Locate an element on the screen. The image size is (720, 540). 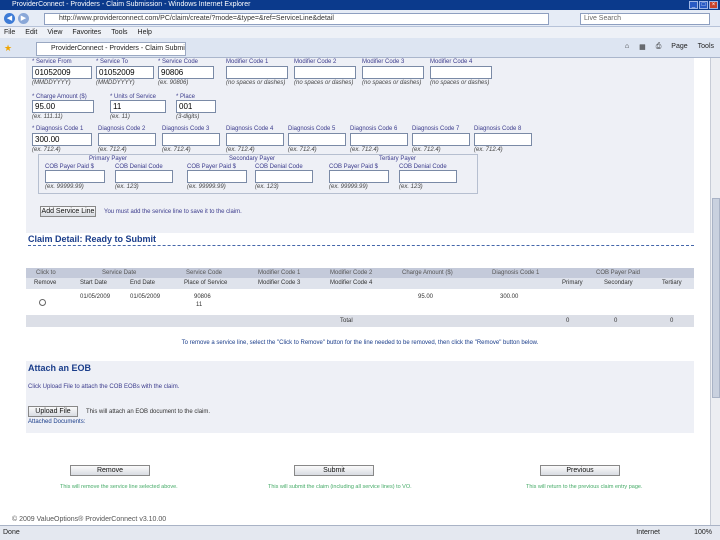
dx7-input is located at coordinates (441, 139).